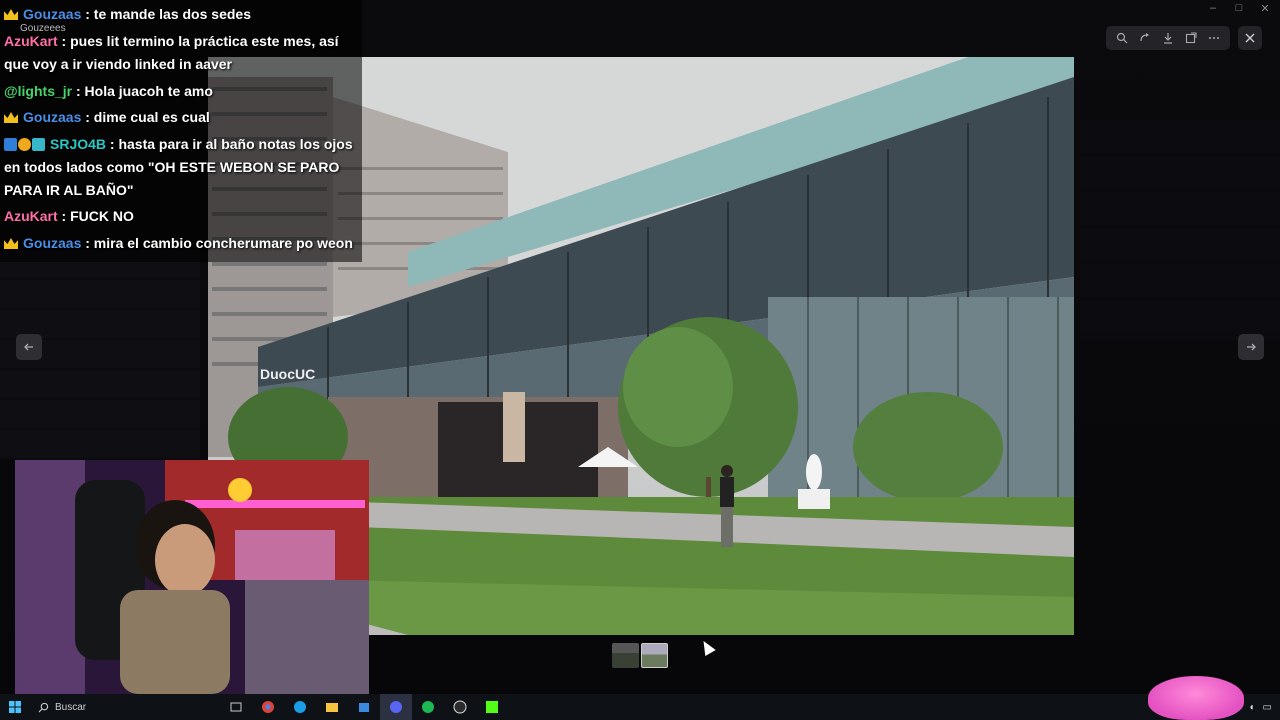 The image size is (1280, 720). What do you see at coordinates (428, 707) in the screenshot?
I see `spotify-icon` at bounding box center [428, 707].